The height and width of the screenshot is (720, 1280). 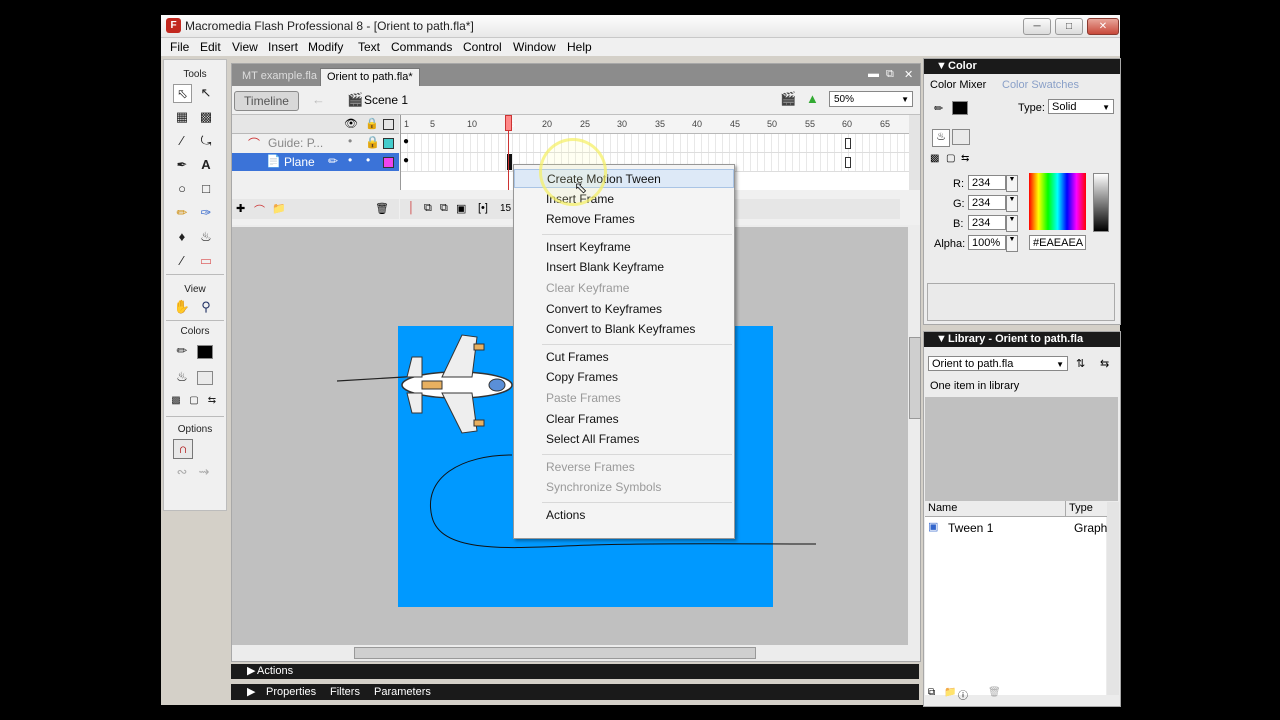 What do you see at coordinates (369, 47) in the screenshot?
I see `menu-text: Text` at bounding box center [369, 47].